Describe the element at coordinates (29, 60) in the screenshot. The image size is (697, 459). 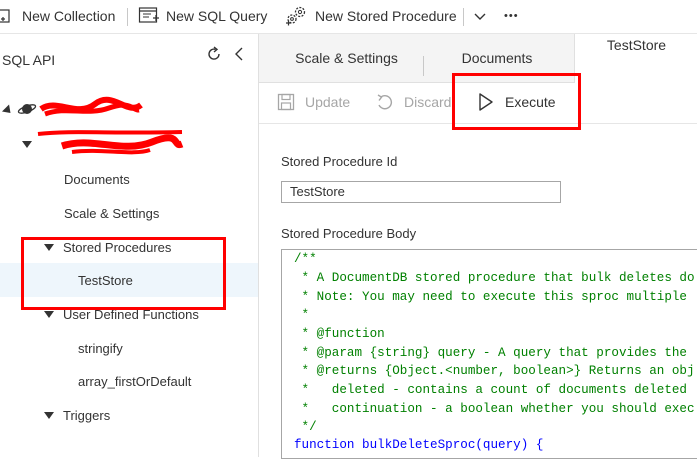
I see `api-title: SQL API` at that location.